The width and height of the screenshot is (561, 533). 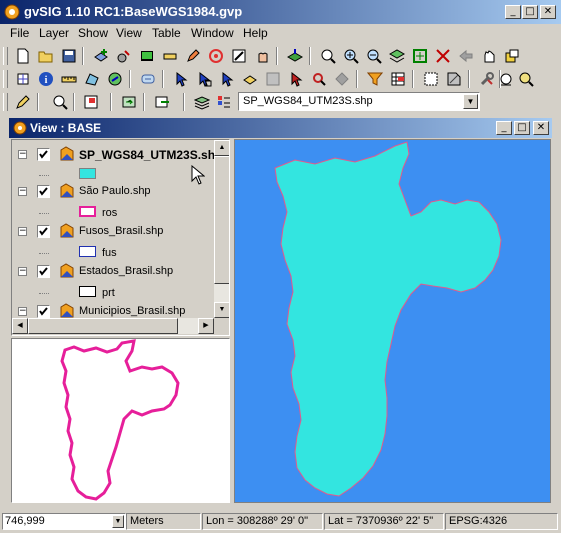 What do you see at coordinates (23, 102) in the screenshot?
I see `edit-pencil-icon` at bounding box center [23, 102].